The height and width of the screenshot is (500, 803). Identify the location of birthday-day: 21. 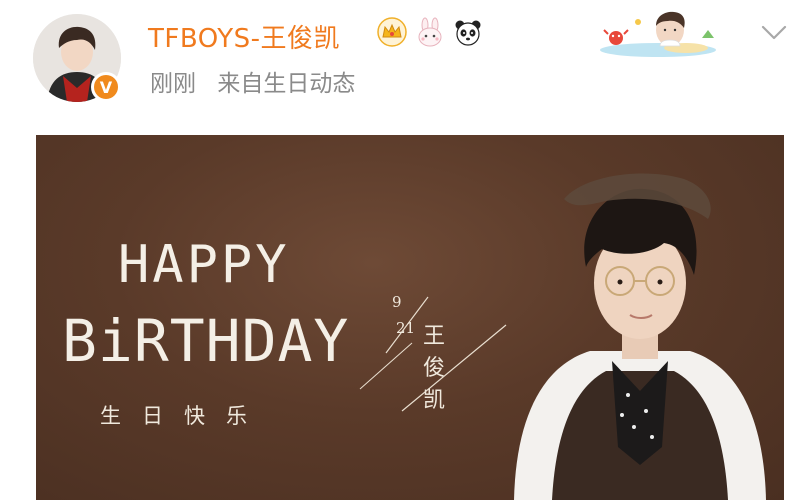
(406, 328).